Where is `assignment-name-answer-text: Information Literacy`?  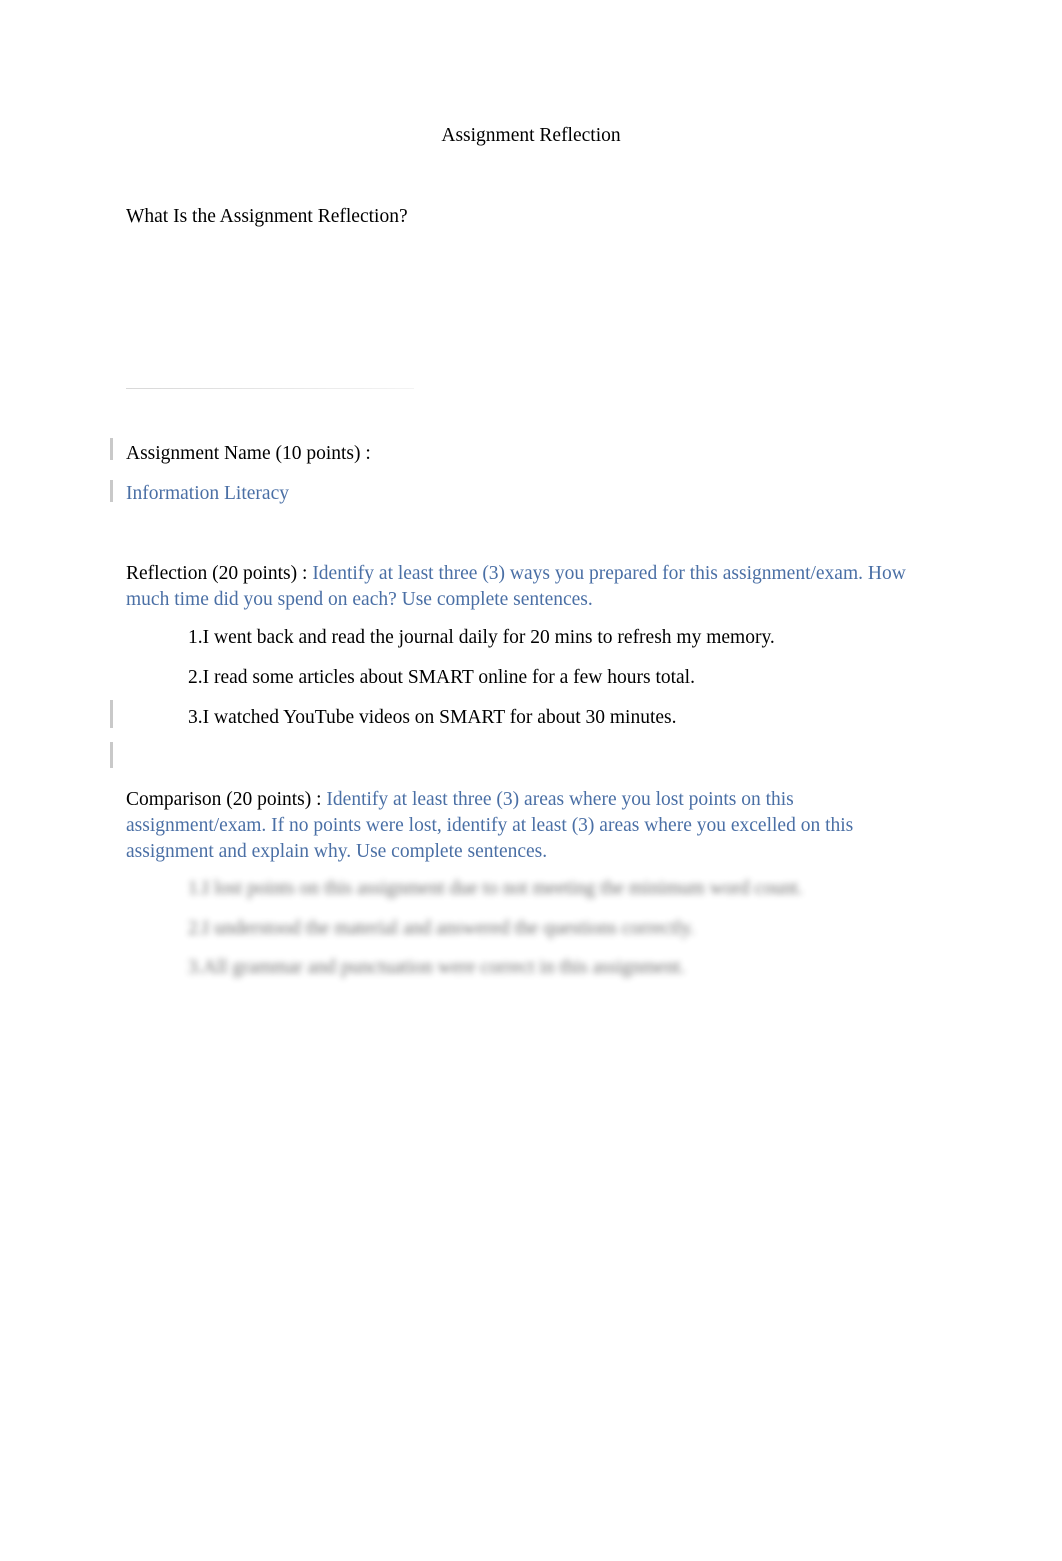 assignment-name-answer-text: Information Literacy is located at coordinates (207, 493).